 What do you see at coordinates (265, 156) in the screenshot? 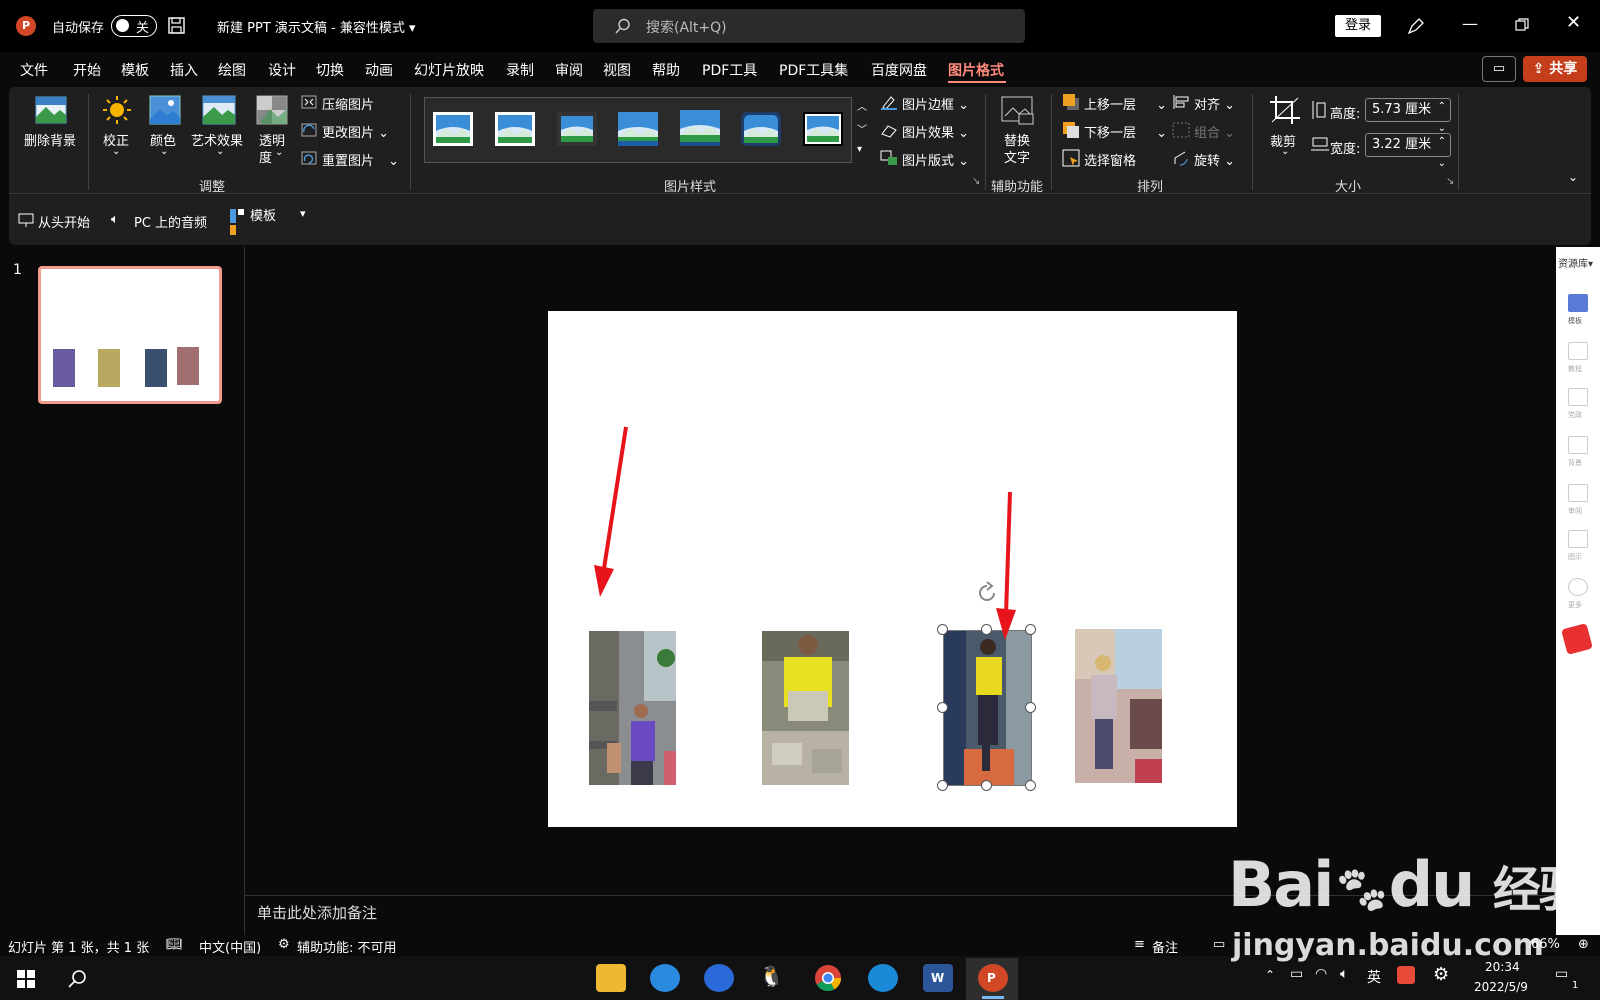
I see `transparency-label-2: 度` at bounding box center [265, 156].